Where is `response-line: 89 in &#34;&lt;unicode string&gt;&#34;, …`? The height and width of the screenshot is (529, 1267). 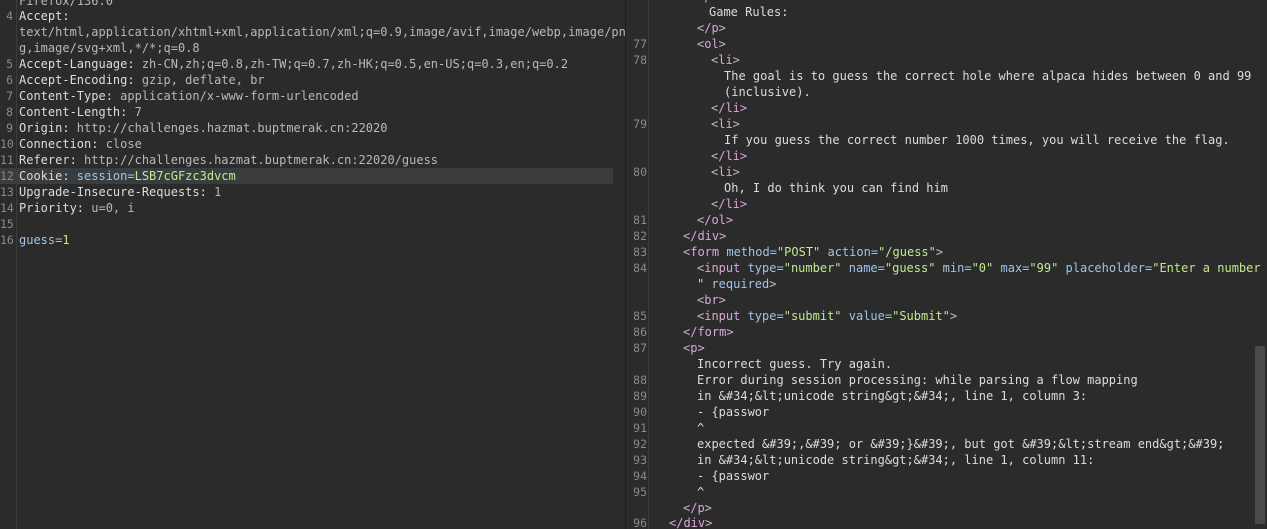
response-line: 89 in &#34;&lt;unicode string&gt;&#34;, … is located at coordinates (947, 396).